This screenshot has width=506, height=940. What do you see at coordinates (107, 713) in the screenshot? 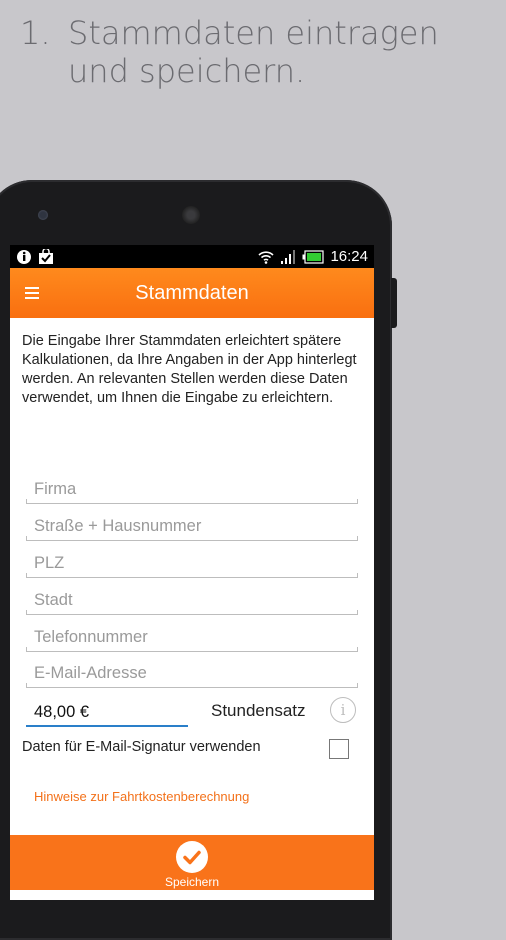
I see `hourly-rate-input: 48,00 €` at bounding box center [107, 713].